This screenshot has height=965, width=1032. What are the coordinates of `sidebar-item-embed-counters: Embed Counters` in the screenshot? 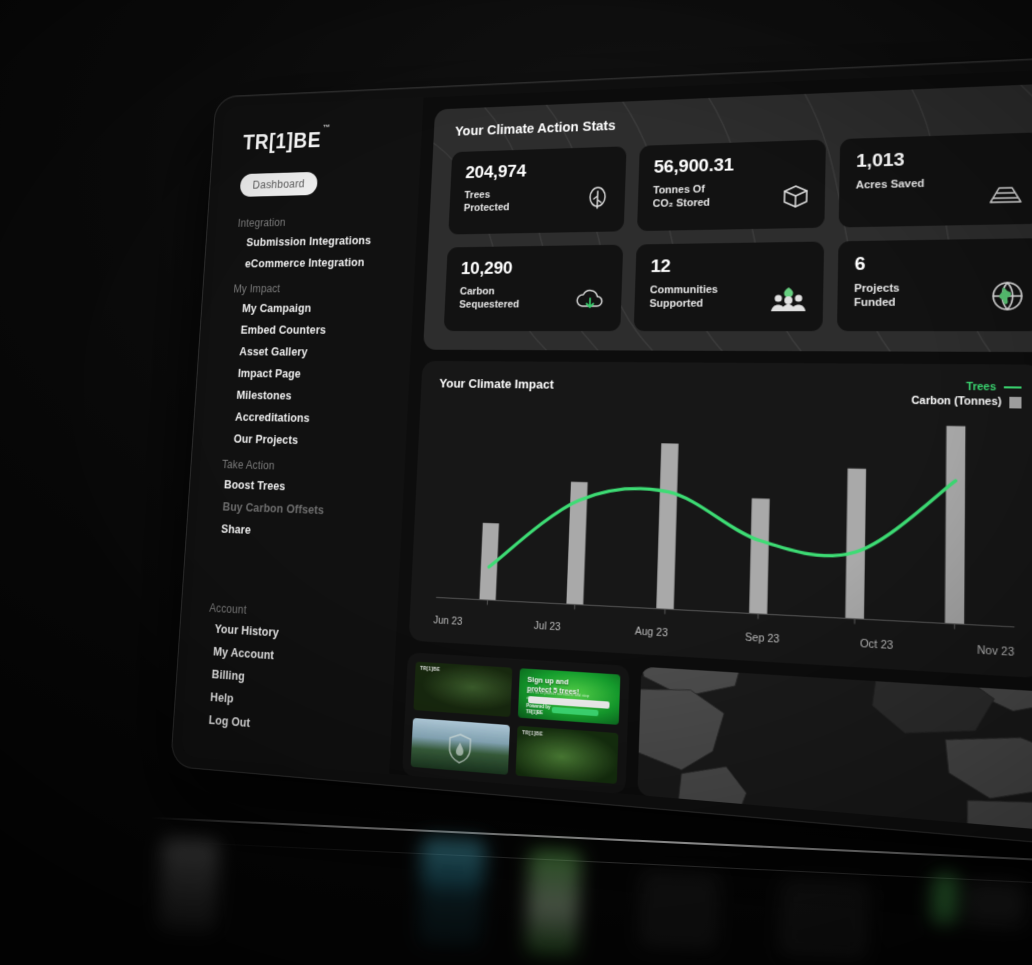 It's located at (310, 330).